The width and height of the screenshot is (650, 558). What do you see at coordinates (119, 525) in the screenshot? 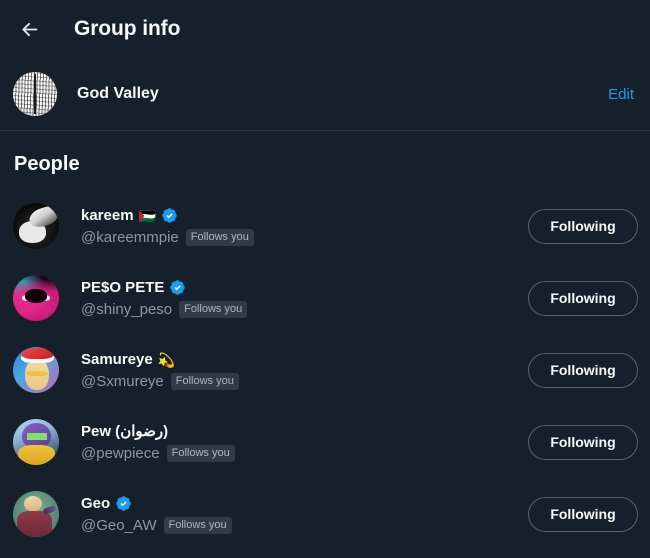
I see `user-handle: @Geo_AW` at bounding box center [119, 525].